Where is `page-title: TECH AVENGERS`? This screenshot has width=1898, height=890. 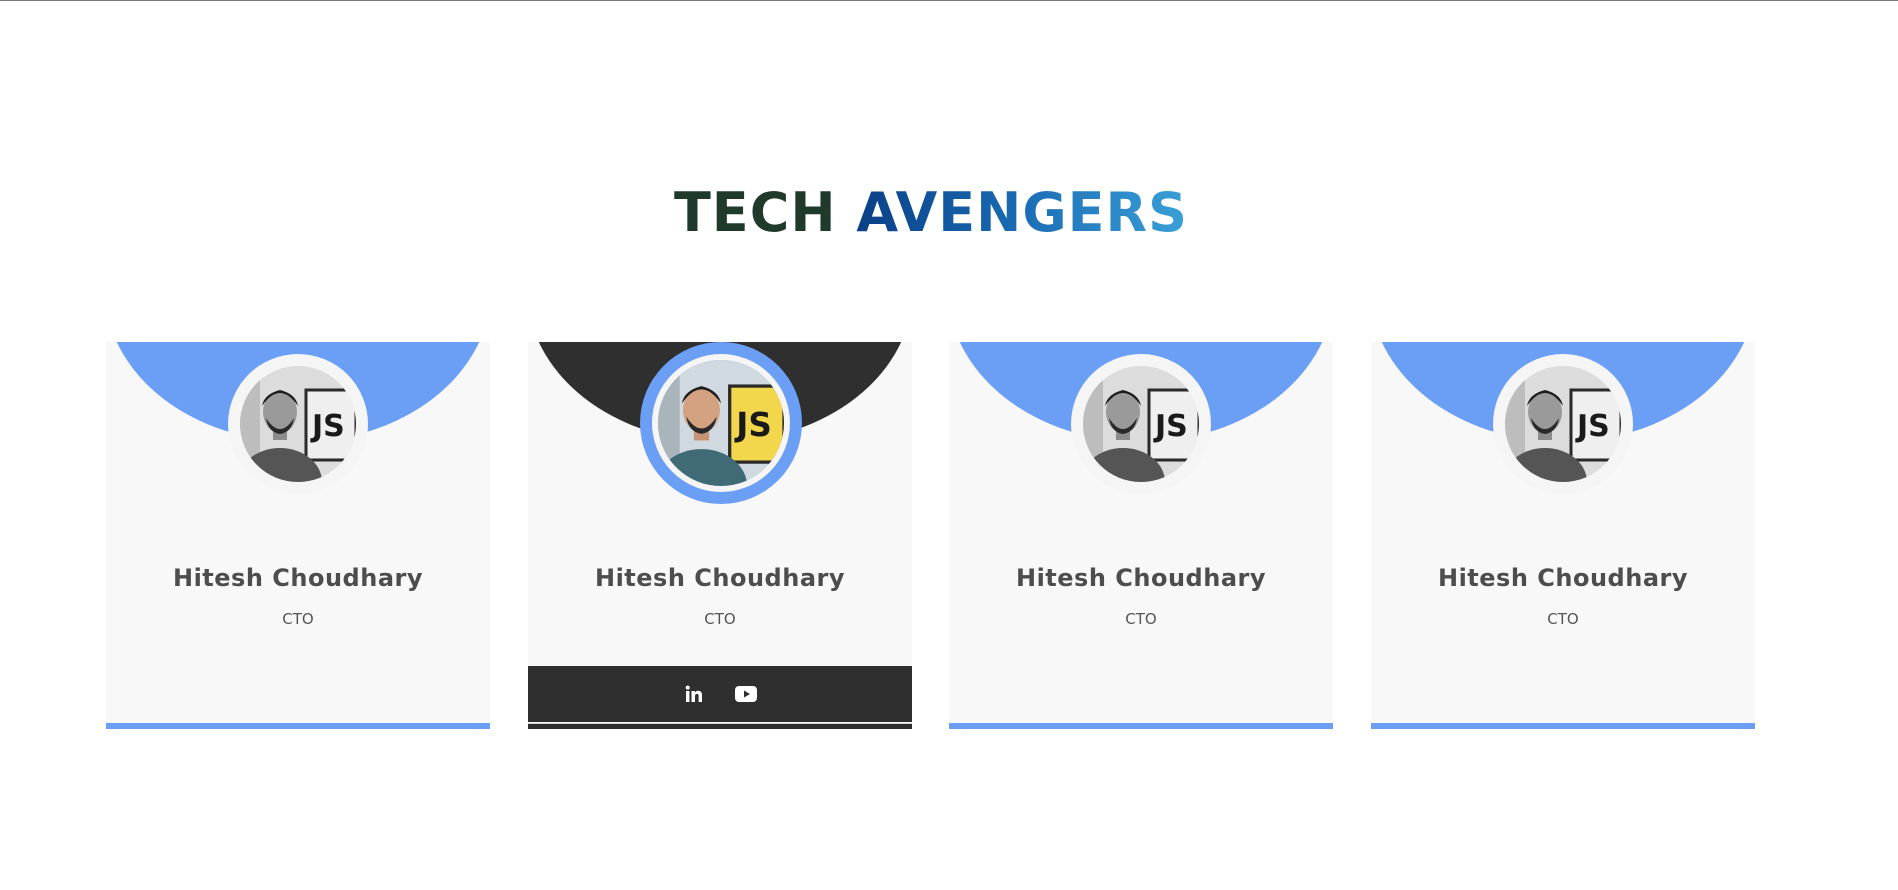
page-title: TECH AVENGERS is located at coordinates (931, 213).